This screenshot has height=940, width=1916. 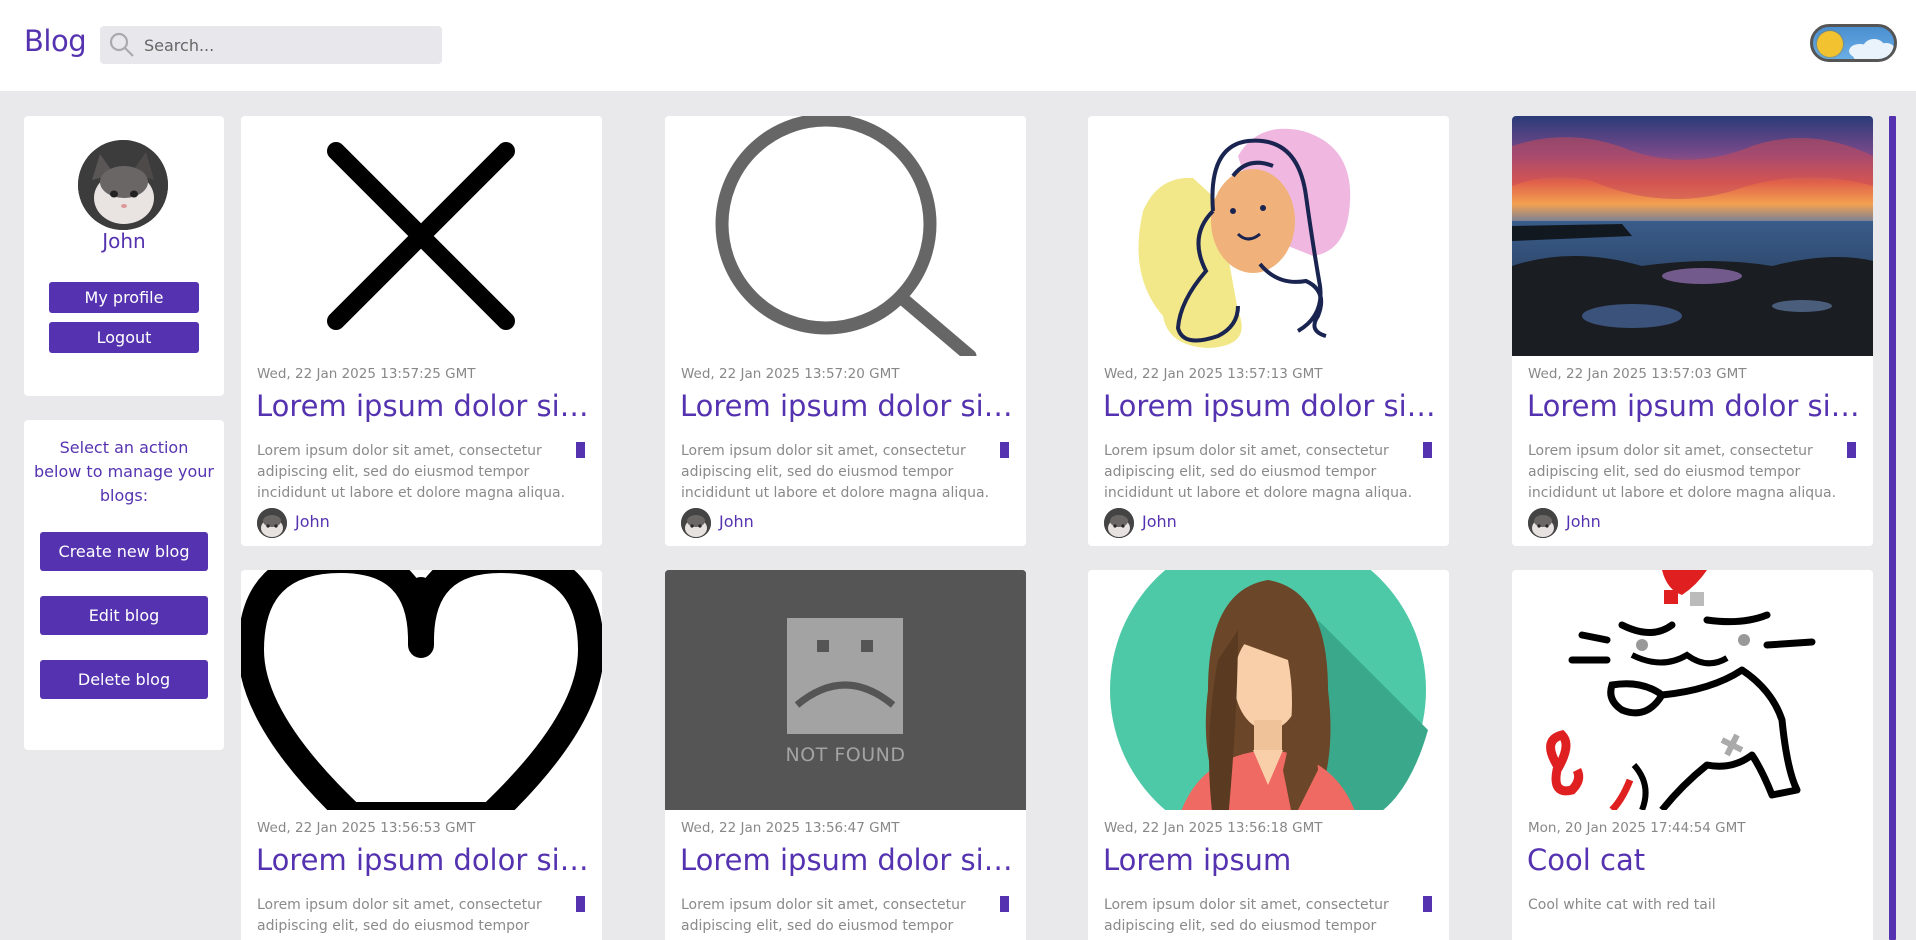 I want to click on heart-outline-image, so click(x=421, y=690).